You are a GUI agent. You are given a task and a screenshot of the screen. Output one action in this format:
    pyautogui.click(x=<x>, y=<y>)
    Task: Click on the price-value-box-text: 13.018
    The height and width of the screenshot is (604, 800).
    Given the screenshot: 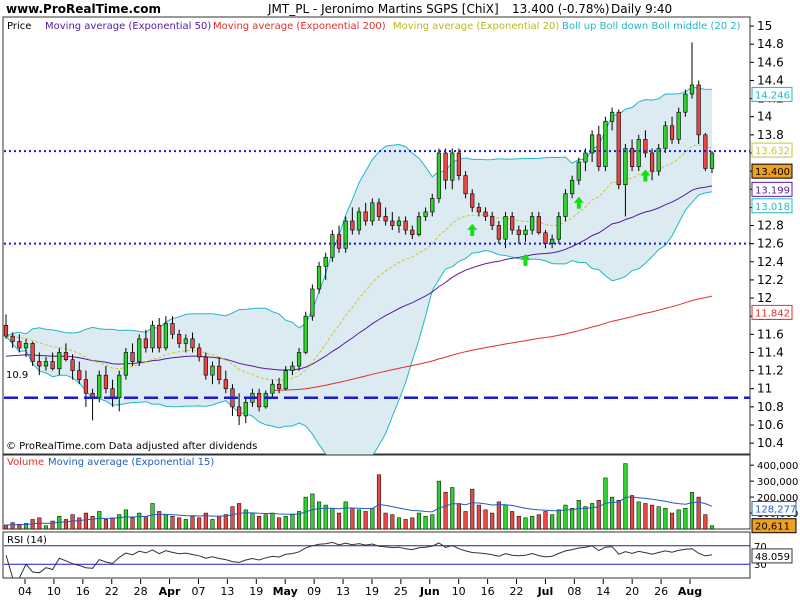 What is the action you would take?
    pyautogui.click(x=772, y=207)
    